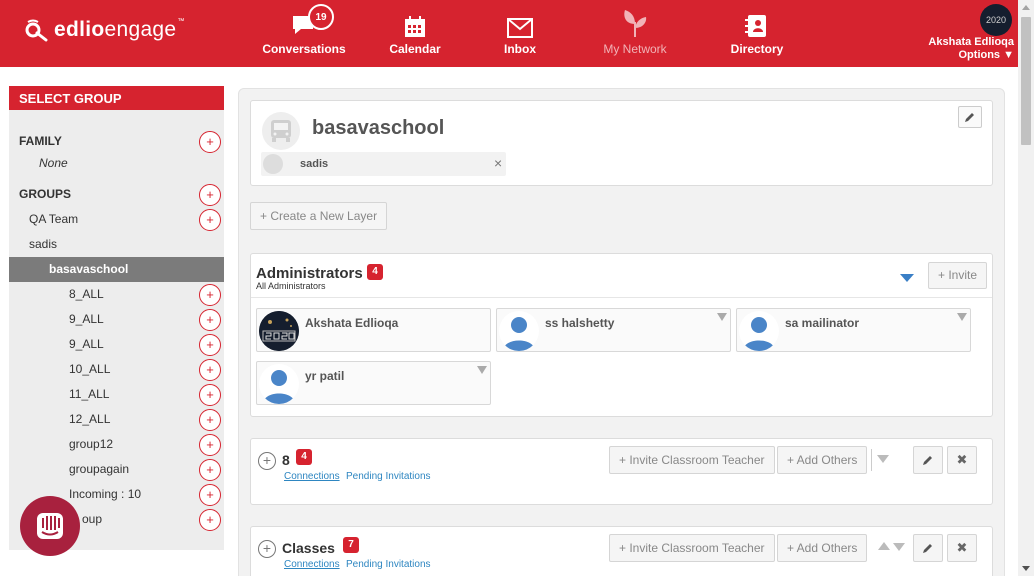  I want to click on school-bus-icon, so click(281, 131).